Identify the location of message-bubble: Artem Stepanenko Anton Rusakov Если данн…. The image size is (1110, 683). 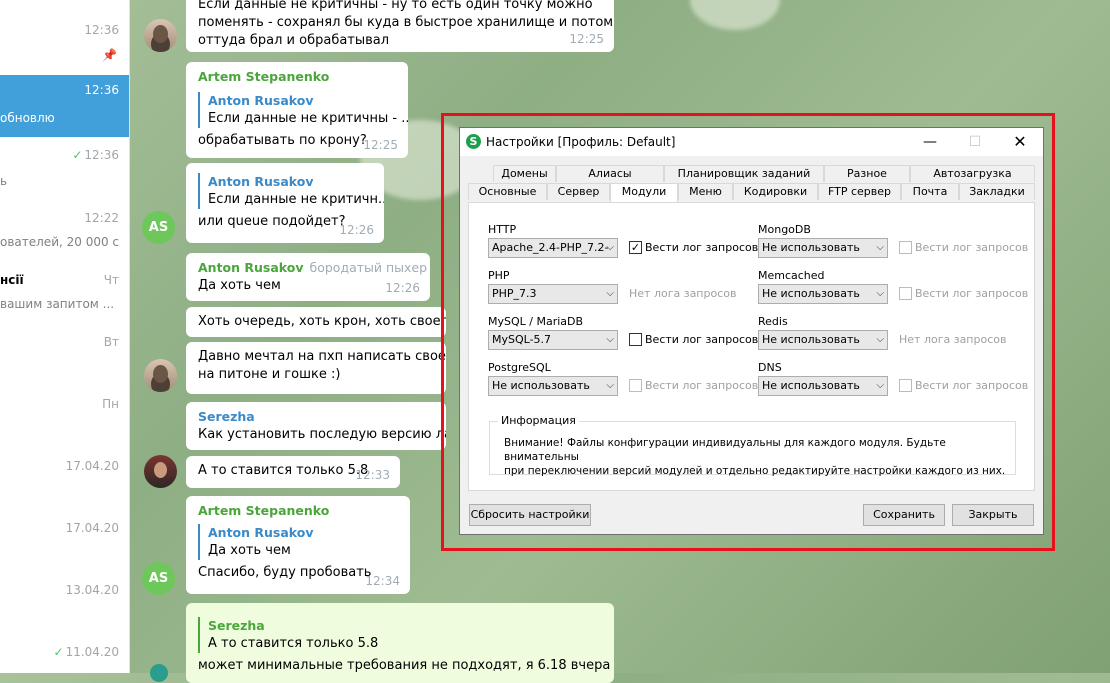
(297, 110).